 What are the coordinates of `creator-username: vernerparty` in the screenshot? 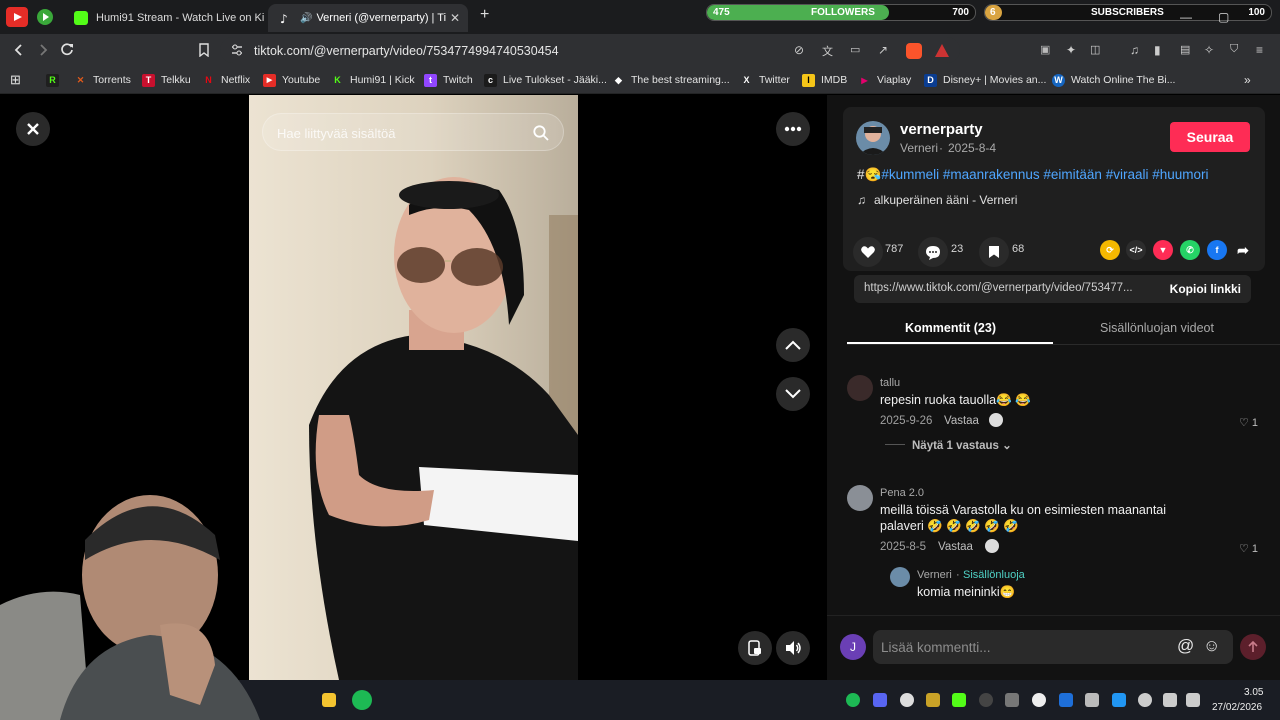 It's located at (941, 129).